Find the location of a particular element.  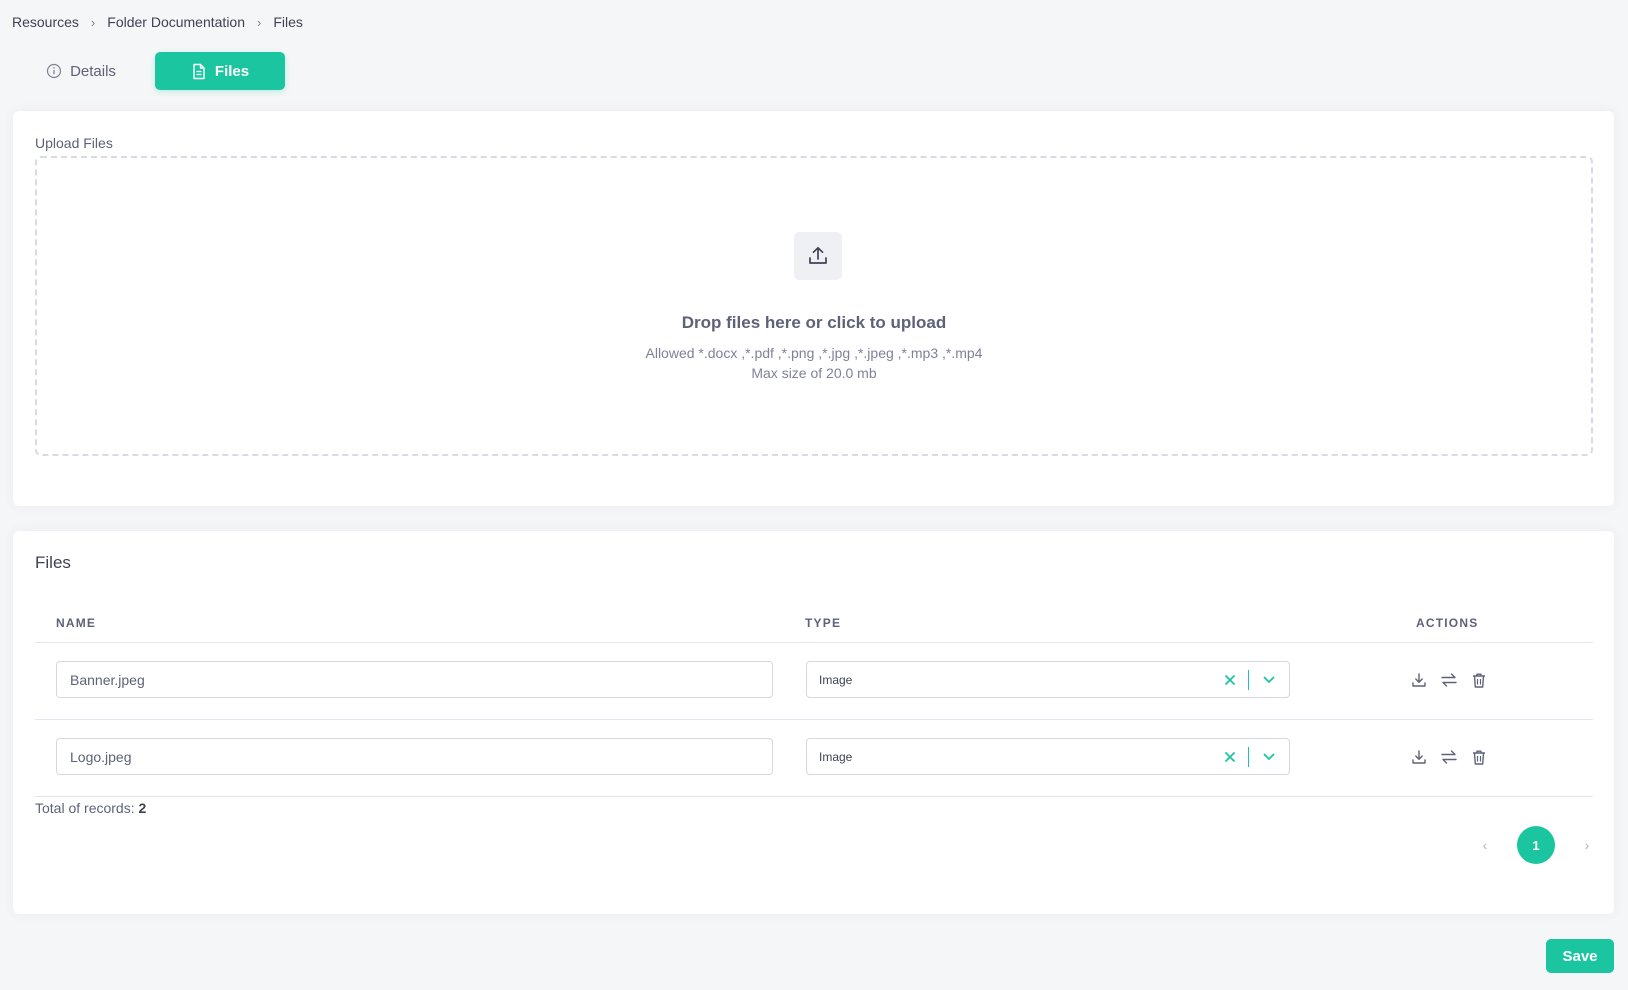

total-records-label: Total of records: is located at coordinates (85, 808).